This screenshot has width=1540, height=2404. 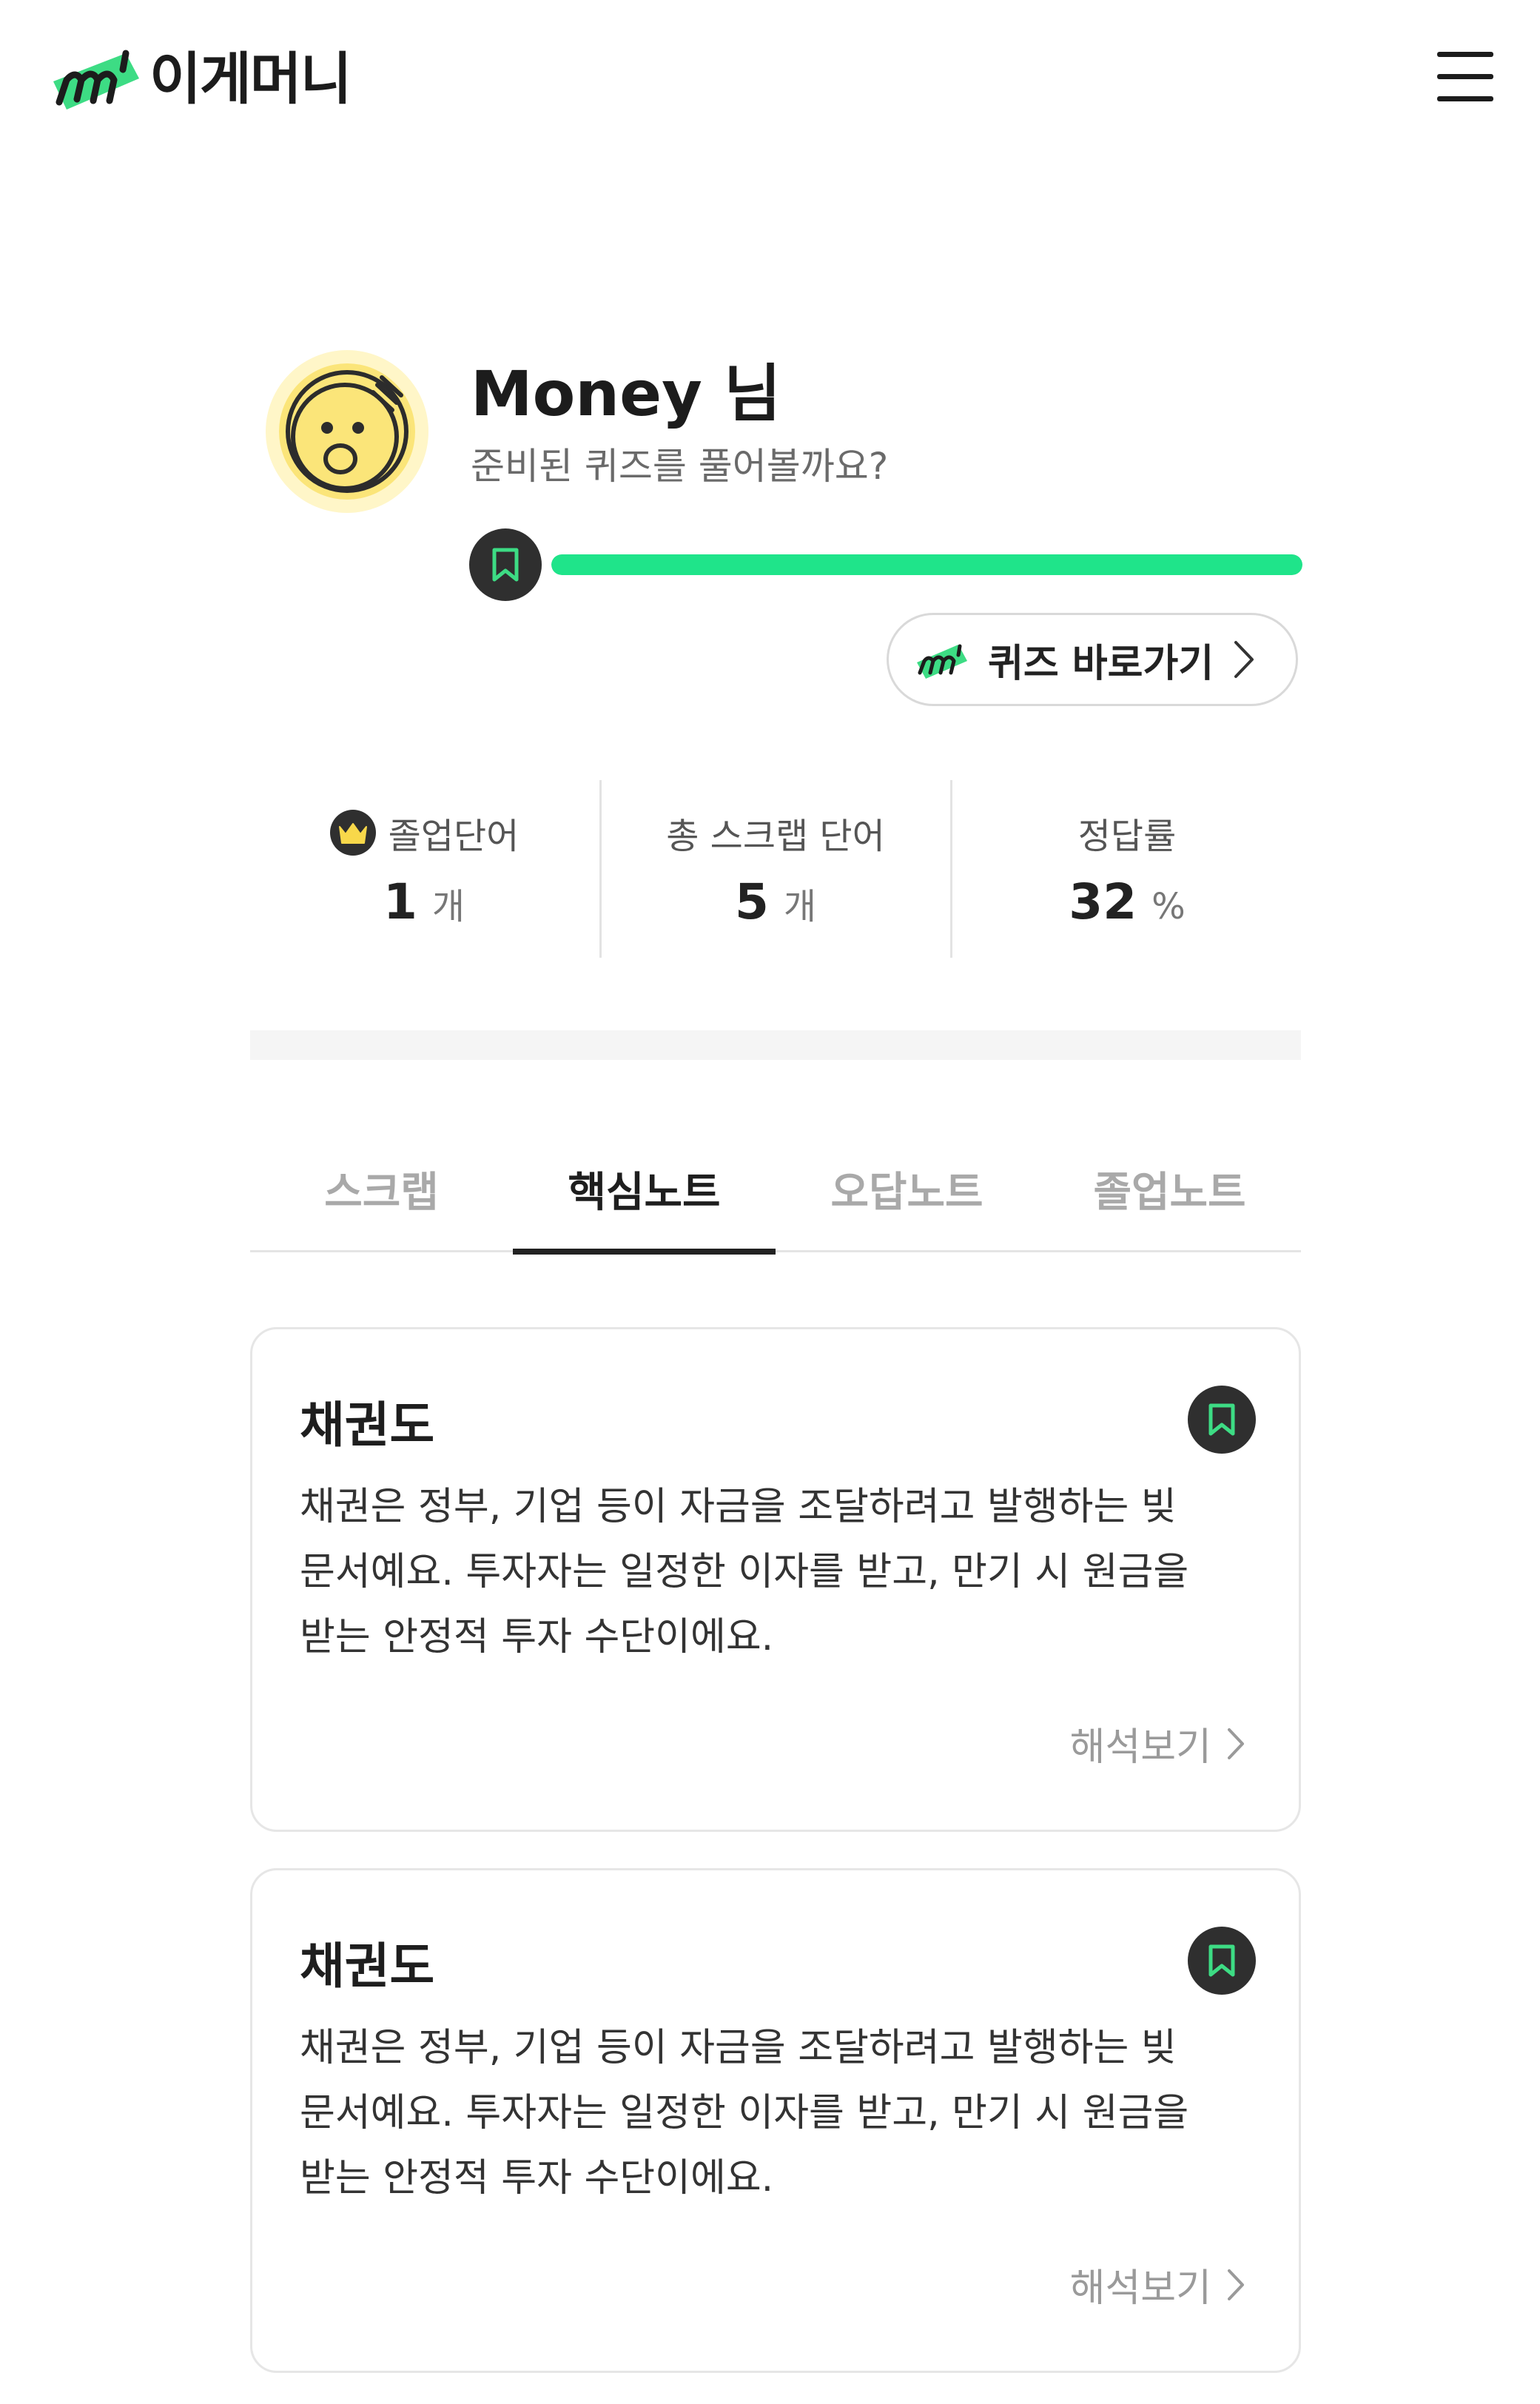 I want to click on quiz-shortcut-button: 퀴즈 바로가기, so click(x=1092, y=659).